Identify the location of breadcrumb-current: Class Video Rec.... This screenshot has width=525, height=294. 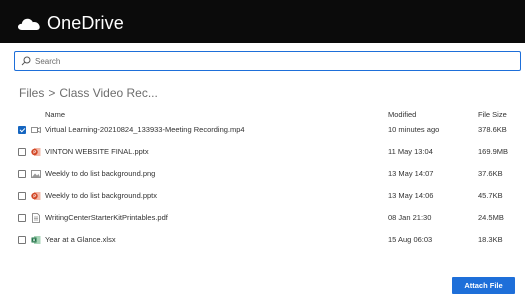
(108, 93).